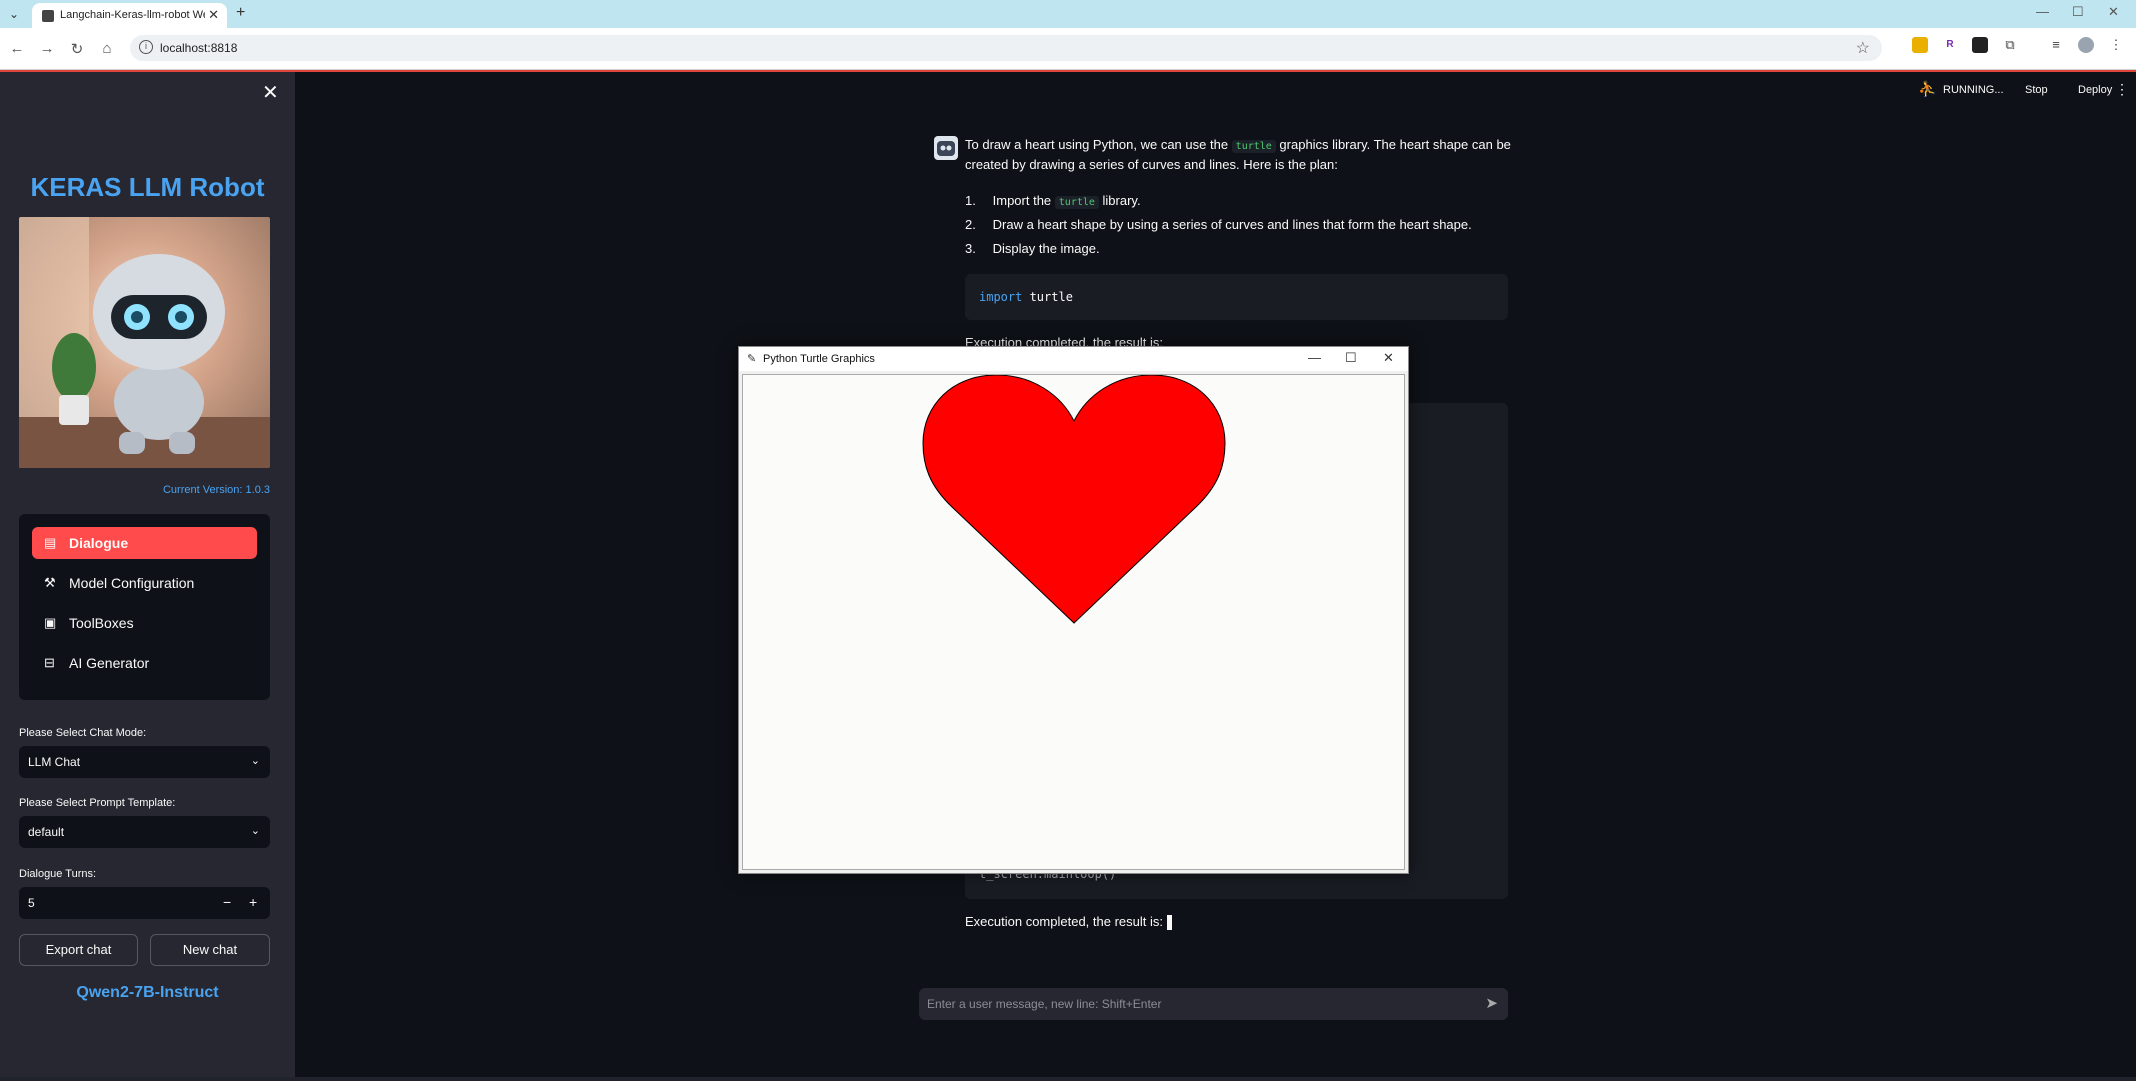 The height and width of the screenshot is (1081, 2136). Describe the element at coordinates (1121, 200) in the screenshot. I see `list-text: library.` at that location.